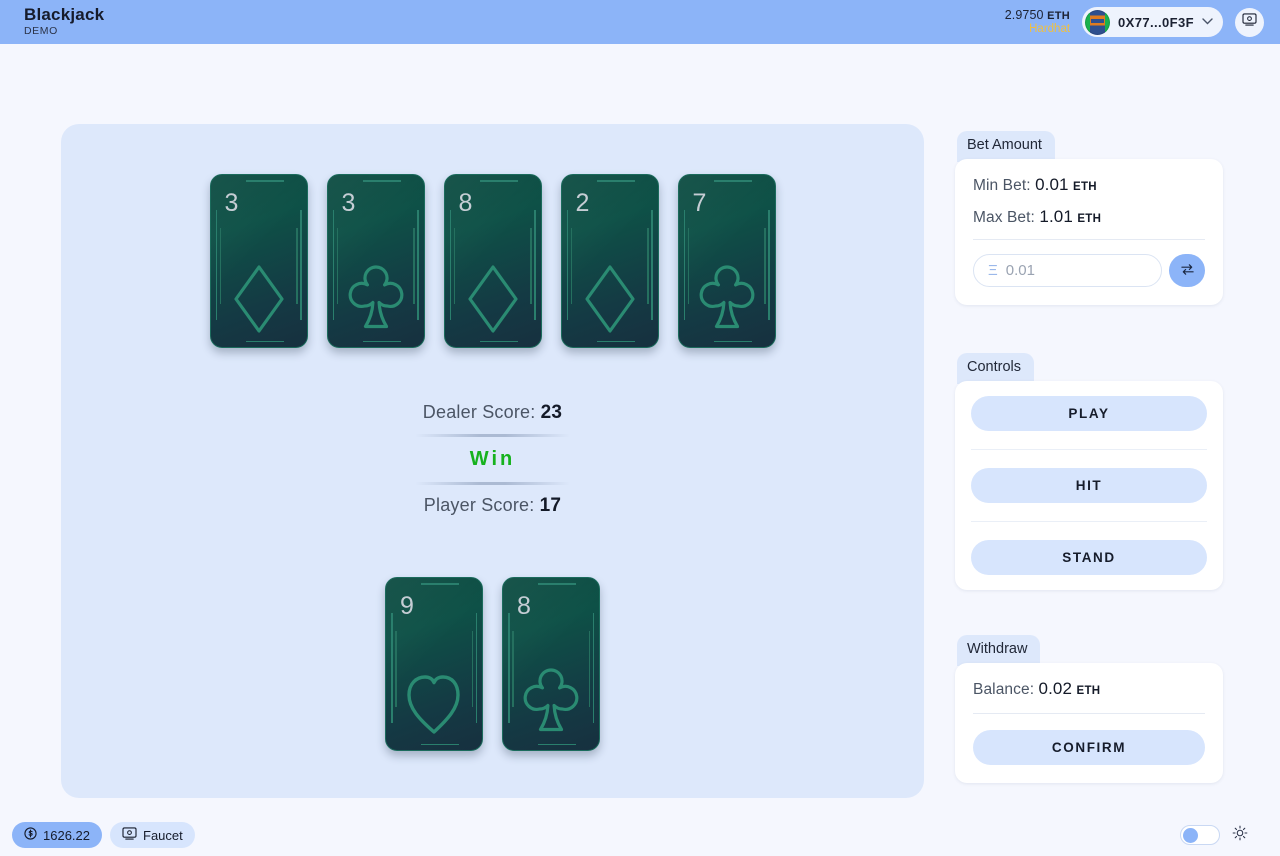 The image size is (1280, 856). Describe the element at coordinates (492, 483) in the screenshot. I see `divider-bottom` at that location.